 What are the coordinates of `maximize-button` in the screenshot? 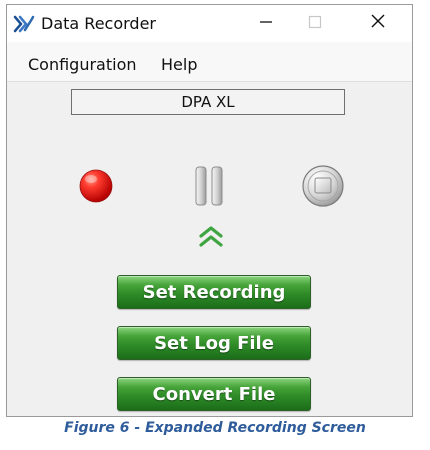 It's located at (315, 23).